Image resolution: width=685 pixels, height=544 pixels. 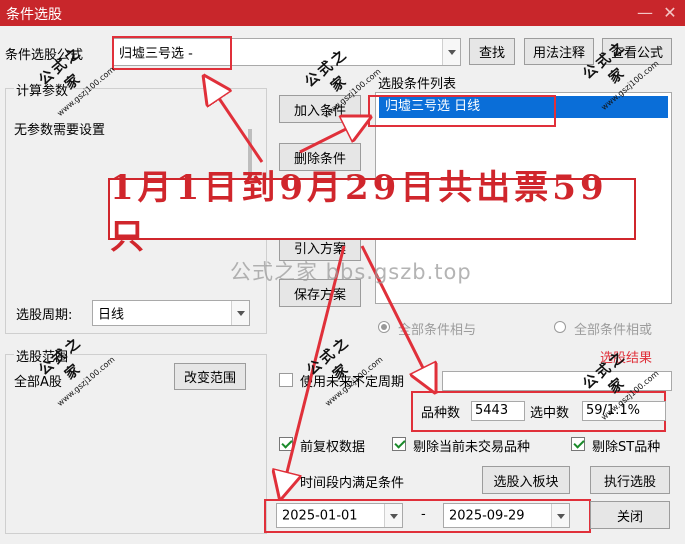 I want to click on arrow-to-formula, so click(x=236, y=122).